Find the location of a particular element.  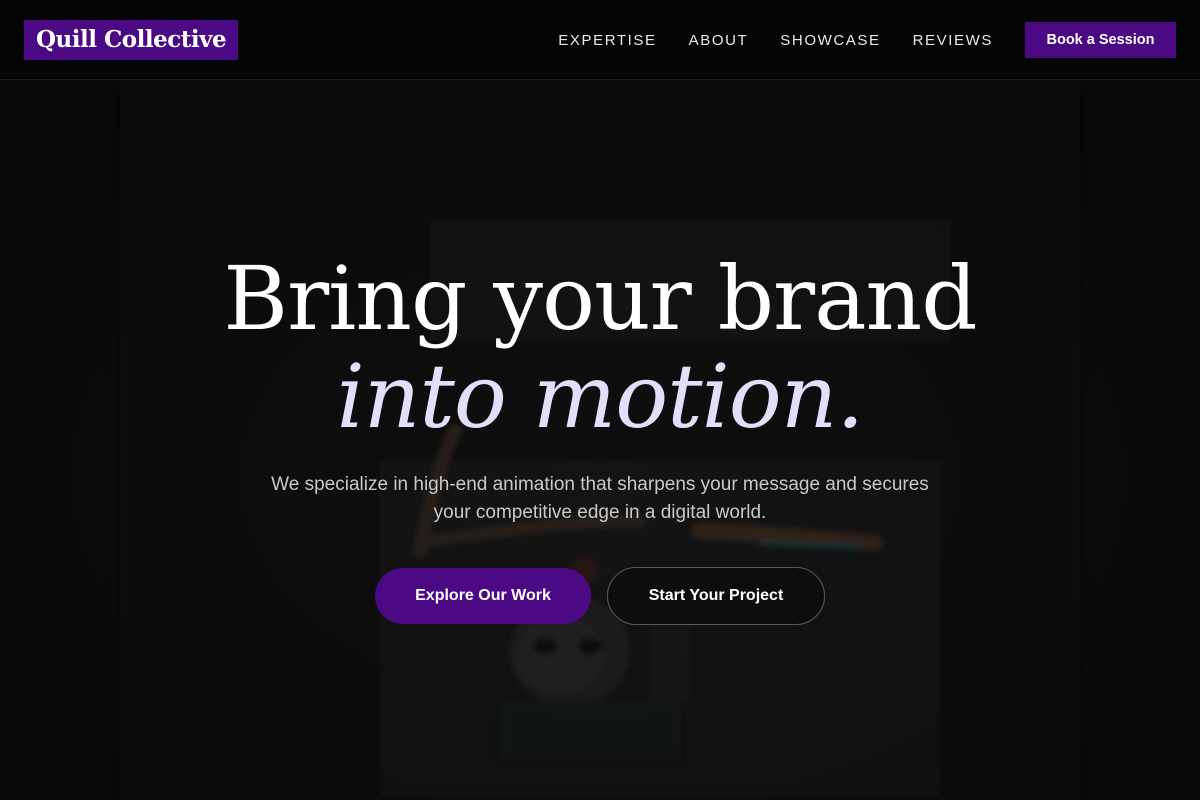

book-session-button: Book a Session is located at coordinates (1100, 40).